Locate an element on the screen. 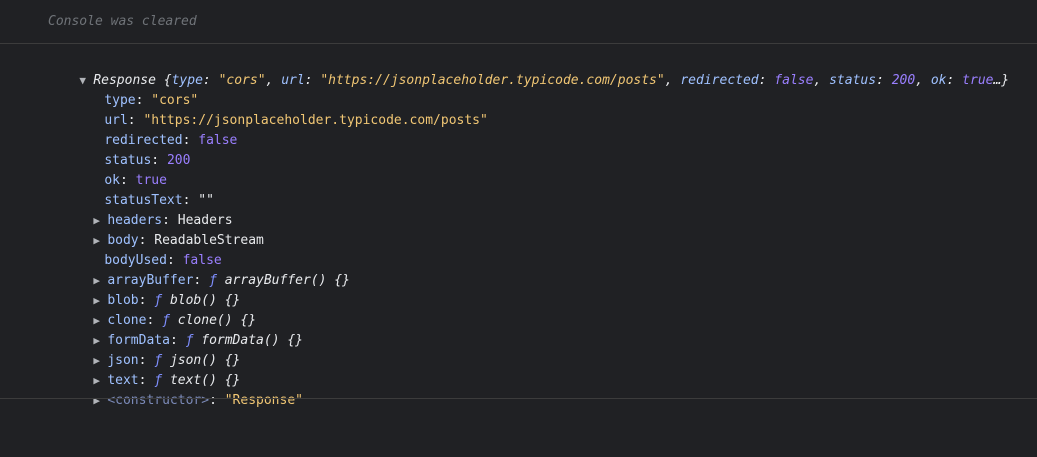 The height and width of the screenshot is (457, 1037). summary-ellipsis: …} is located at coordinates (1001, 80).